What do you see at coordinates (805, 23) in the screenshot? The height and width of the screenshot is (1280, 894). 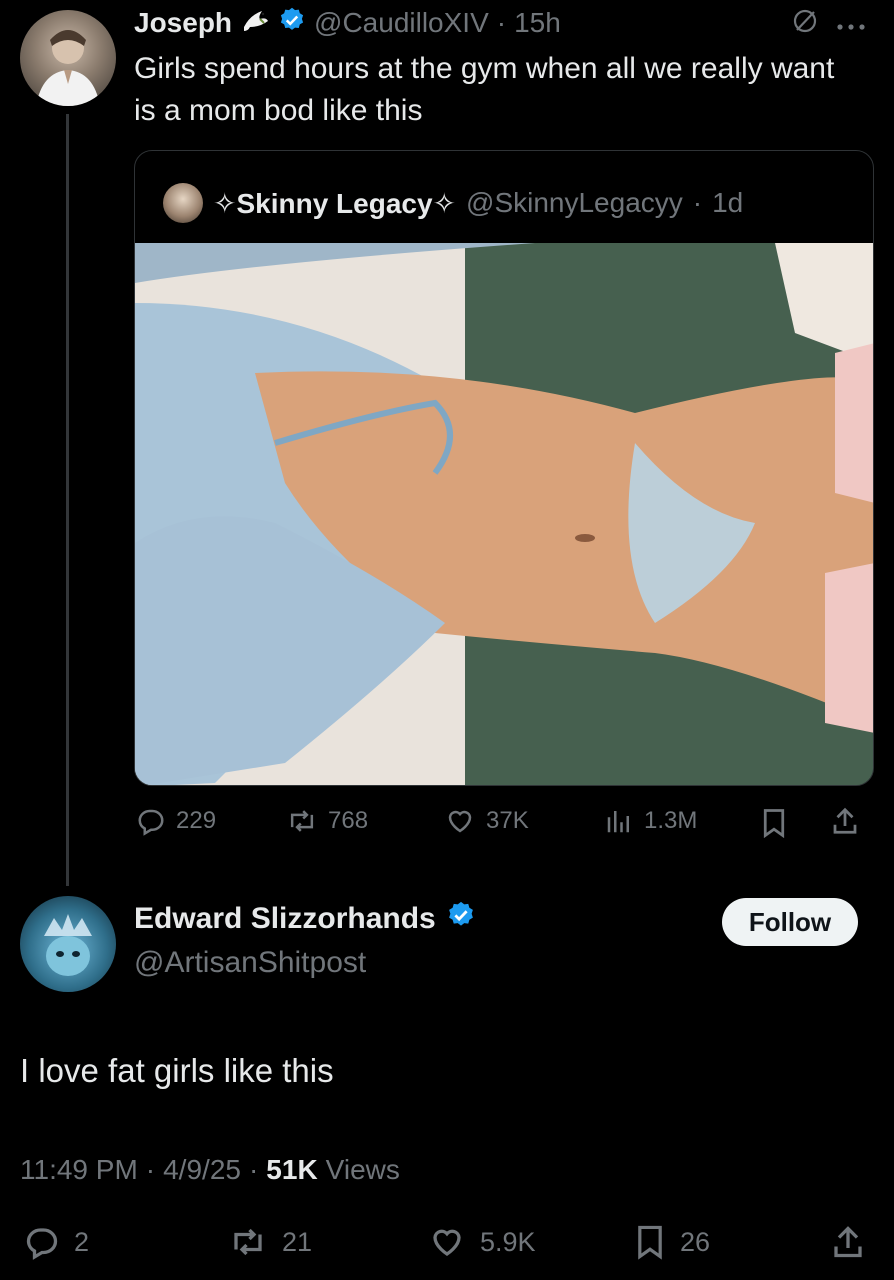 I see `slash-circle-icon` at bounding box center [805, 23].